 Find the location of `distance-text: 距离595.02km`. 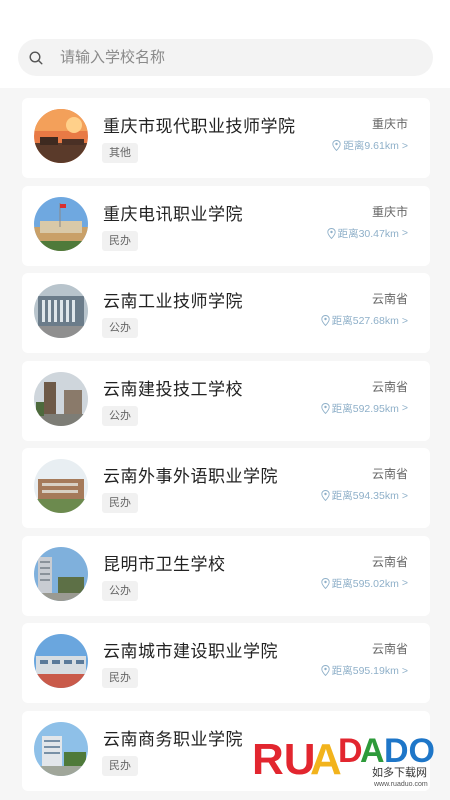

distance-text: 距离595.02km is located at coordinates (365, 583).